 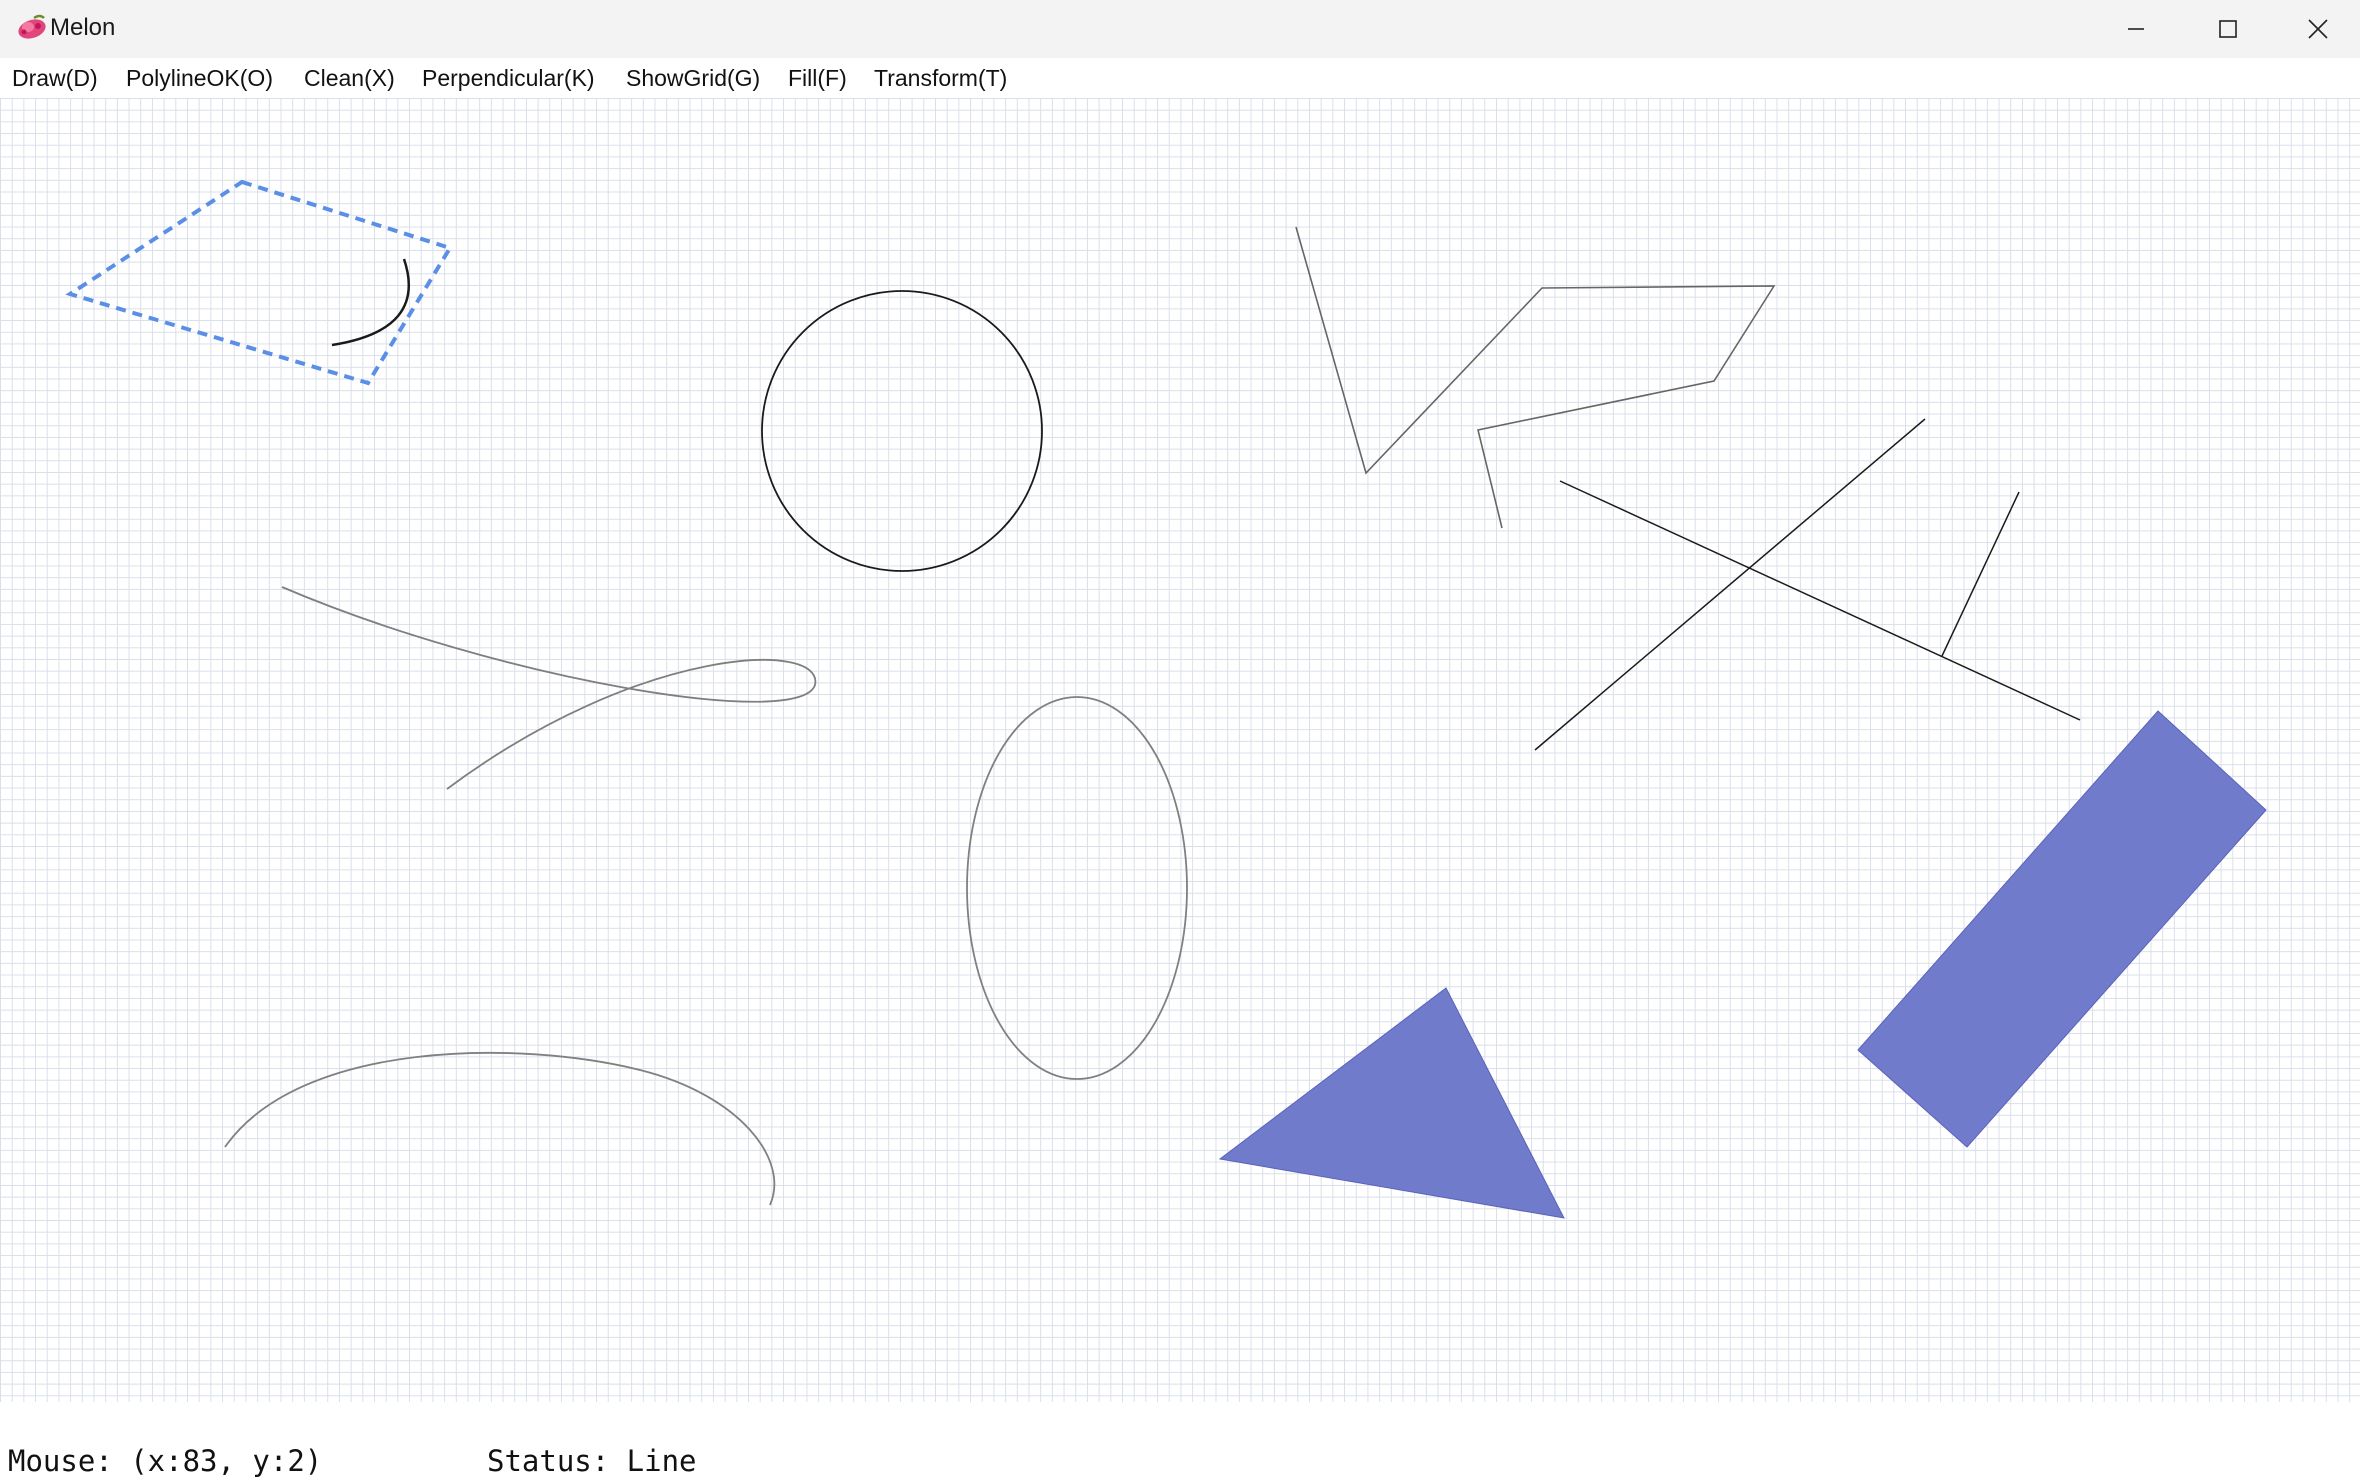 I want to click on menu-clean: Clean(X), so click(x=349, y=78).